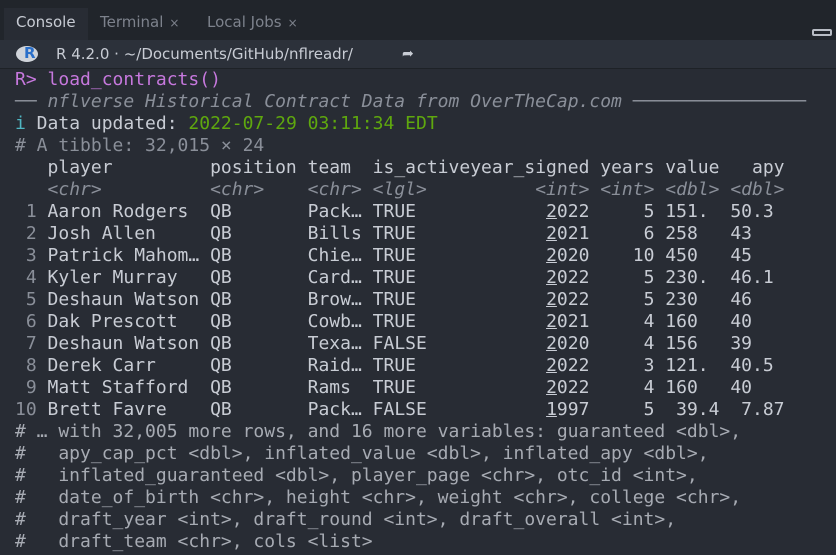 The height and width of the screenshot is (555, 836). Describe the element at coordinates (763, 387) in the screenshot. I see `cell-apy: 40` at that location.